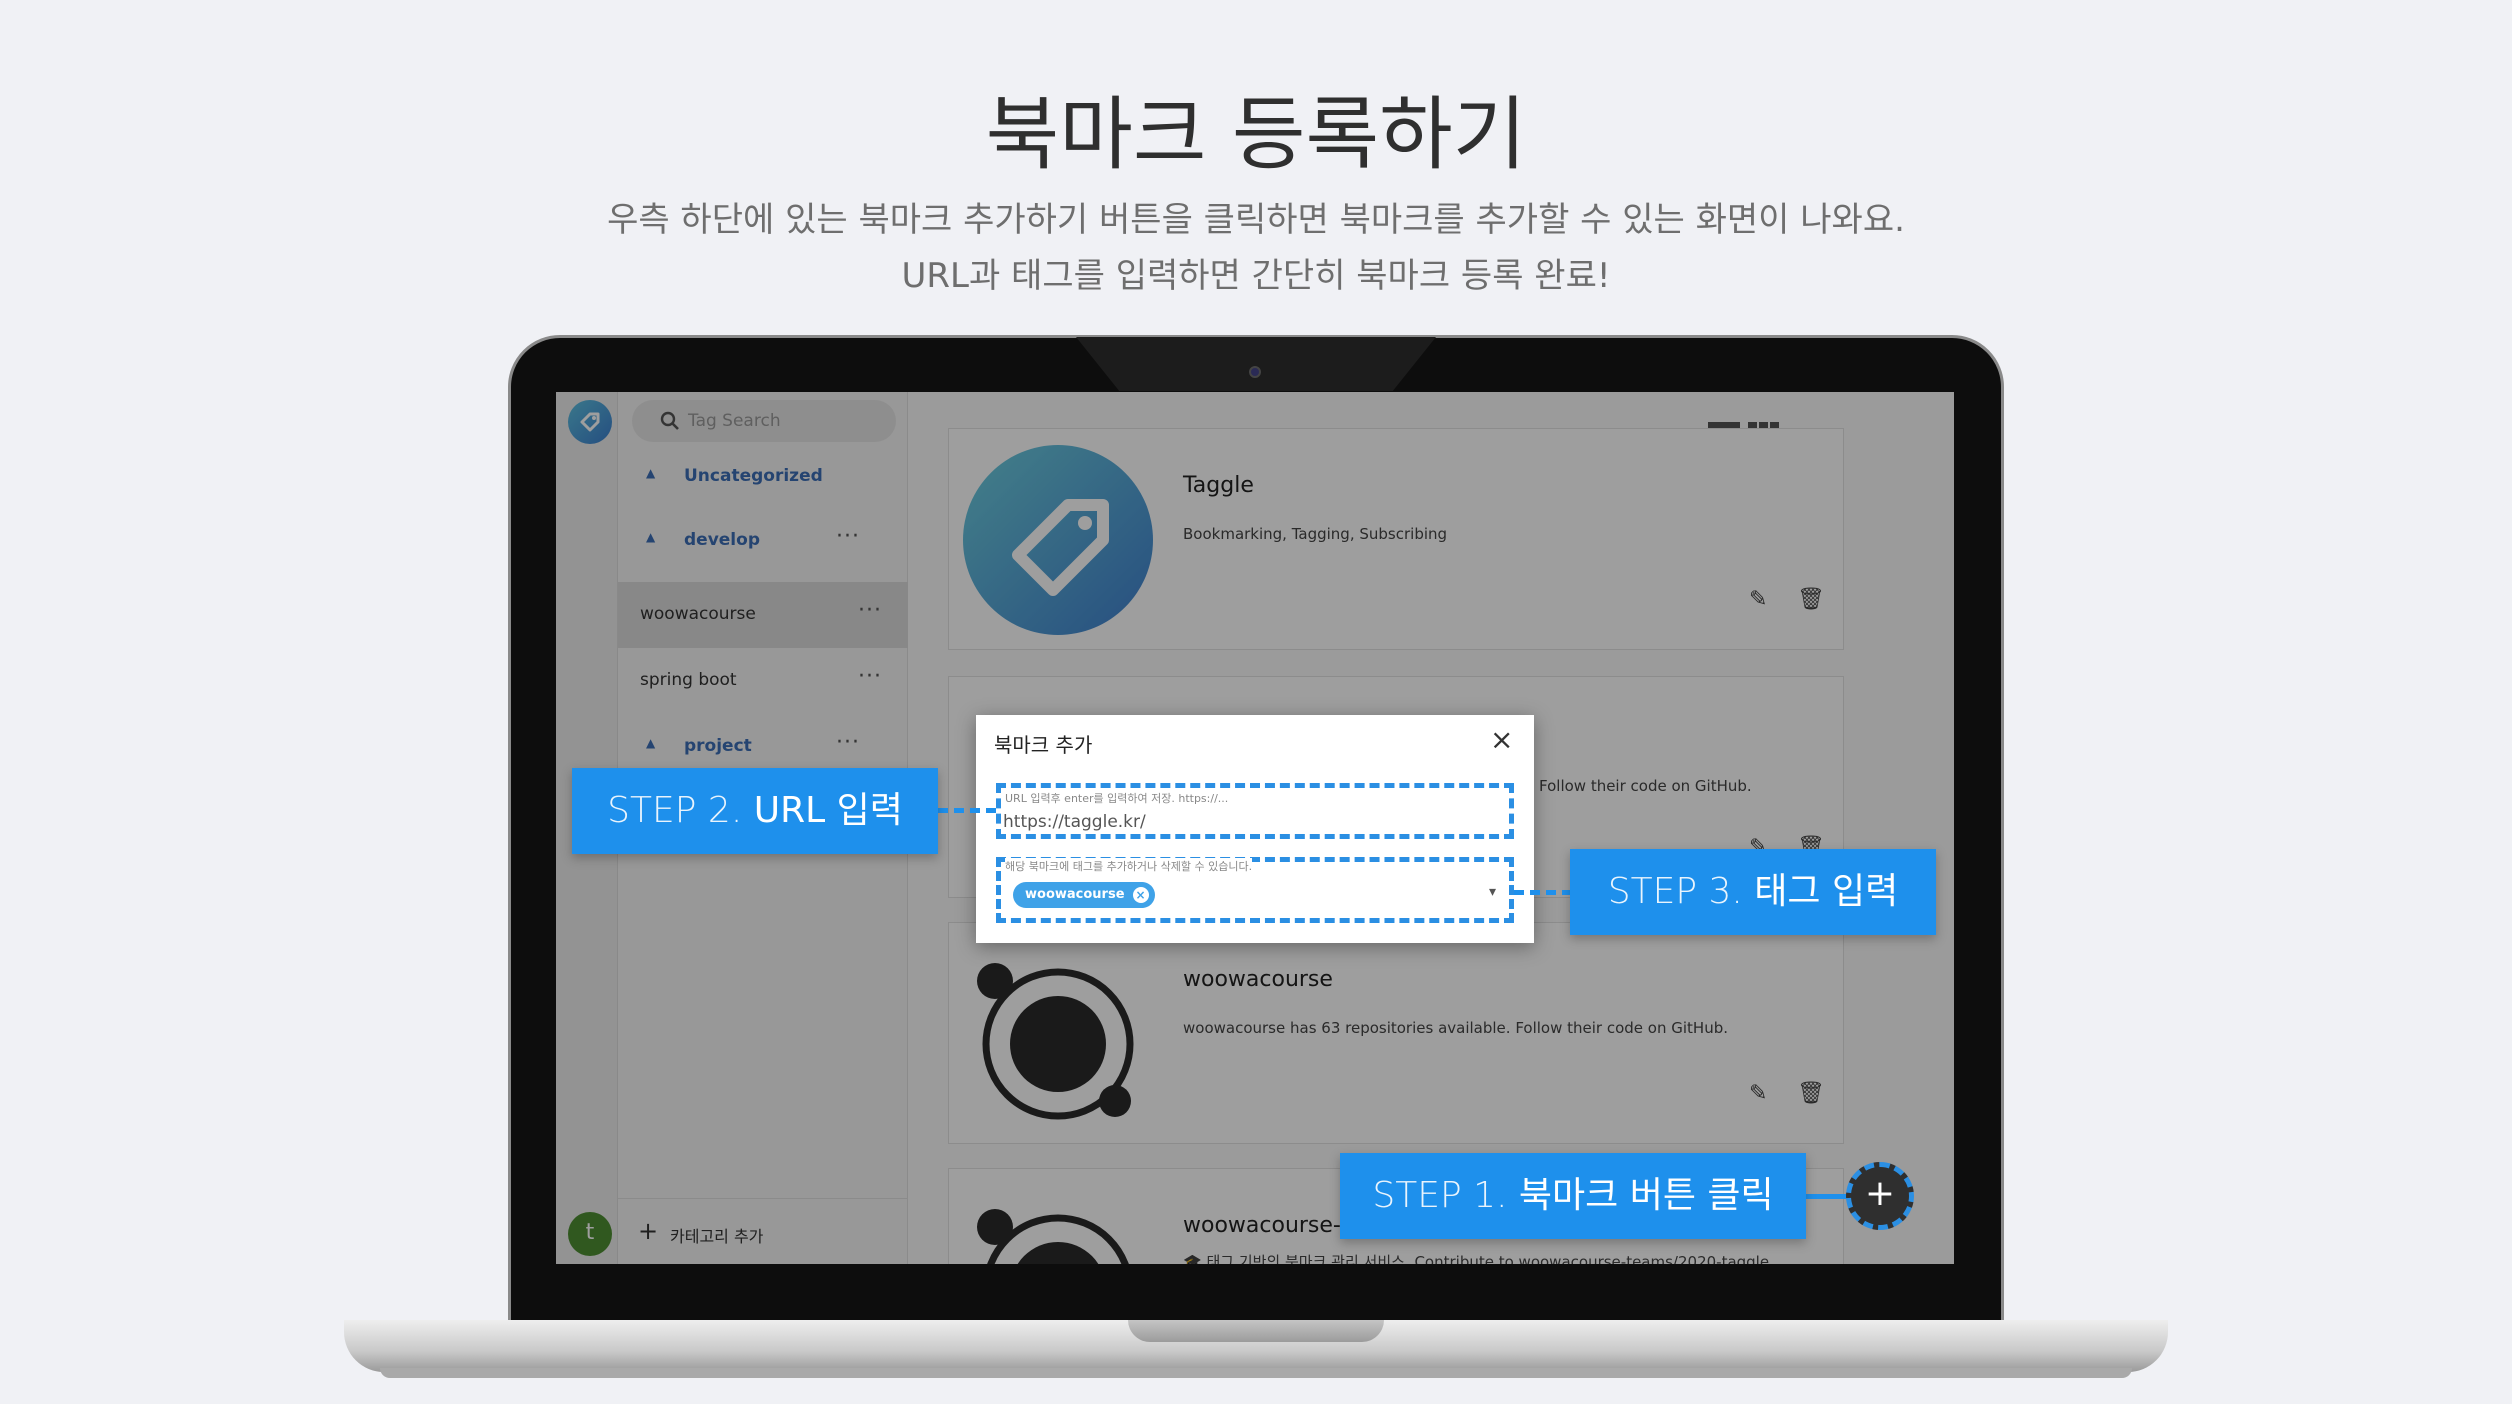 The width and height of the screenshot is (2512, 1404). Describe the element at coordinates (1492, 892) in the screenshot. I see `chevron-down-icon: ▾` at that location.